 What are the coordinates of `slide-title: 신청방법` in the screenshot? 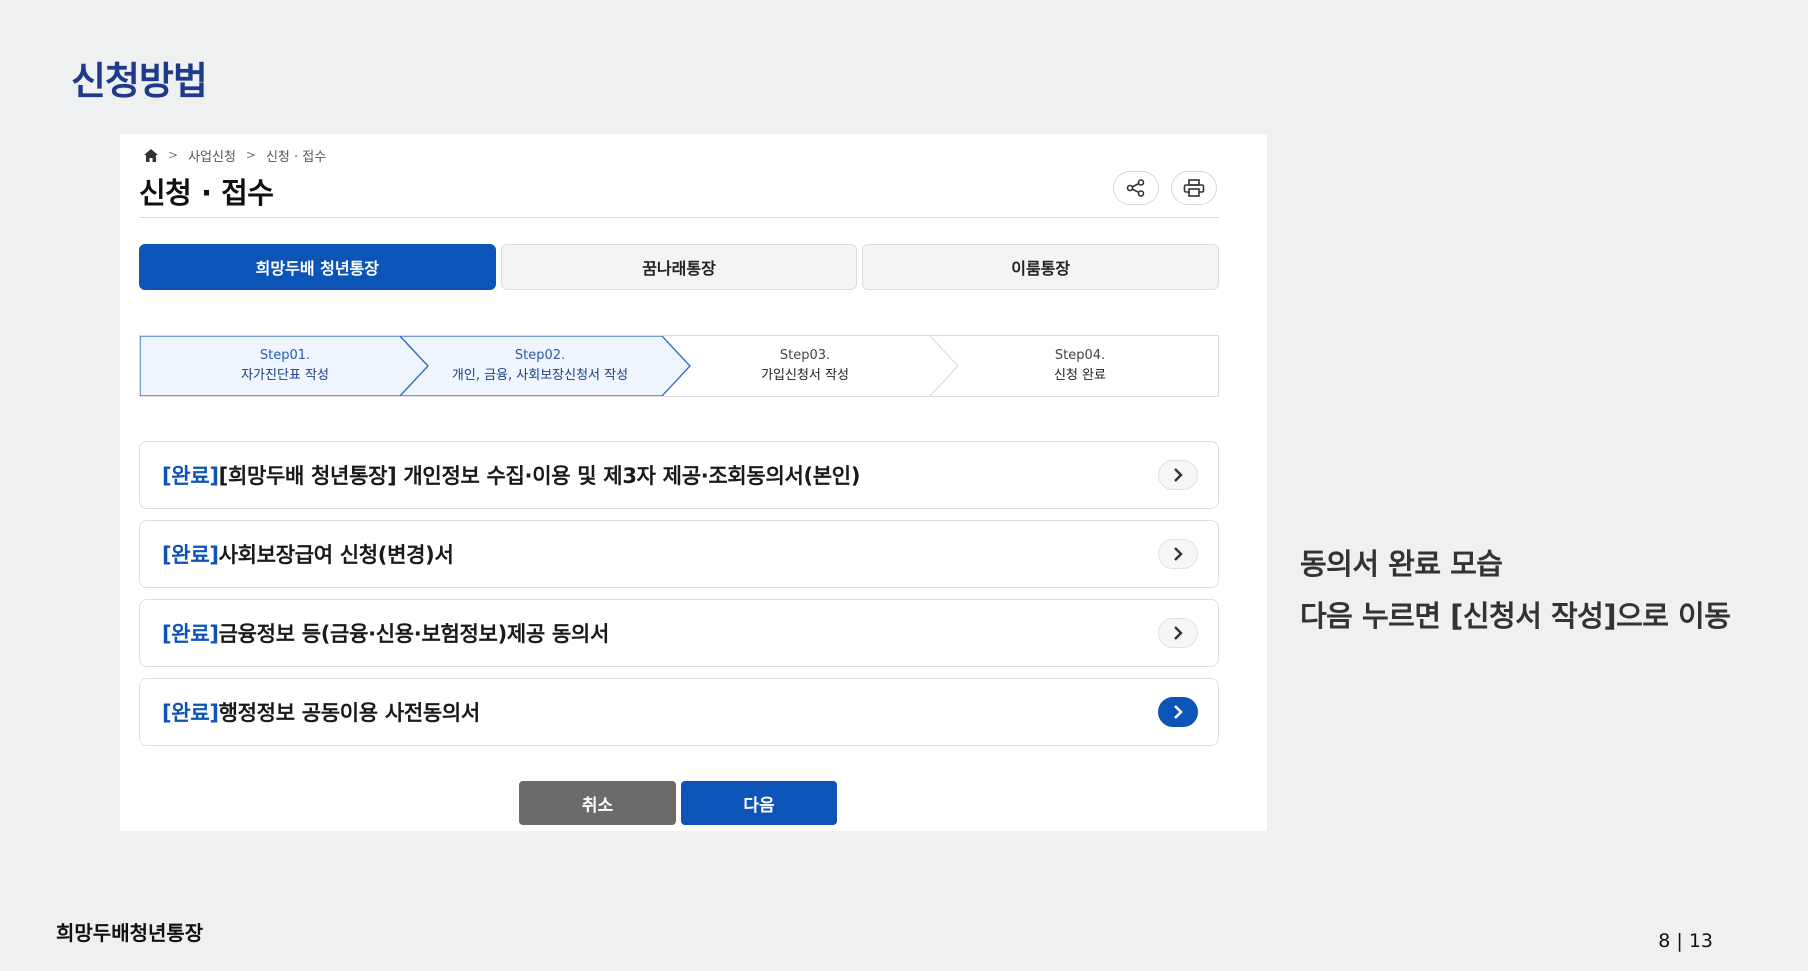 It's located at (139, 81).